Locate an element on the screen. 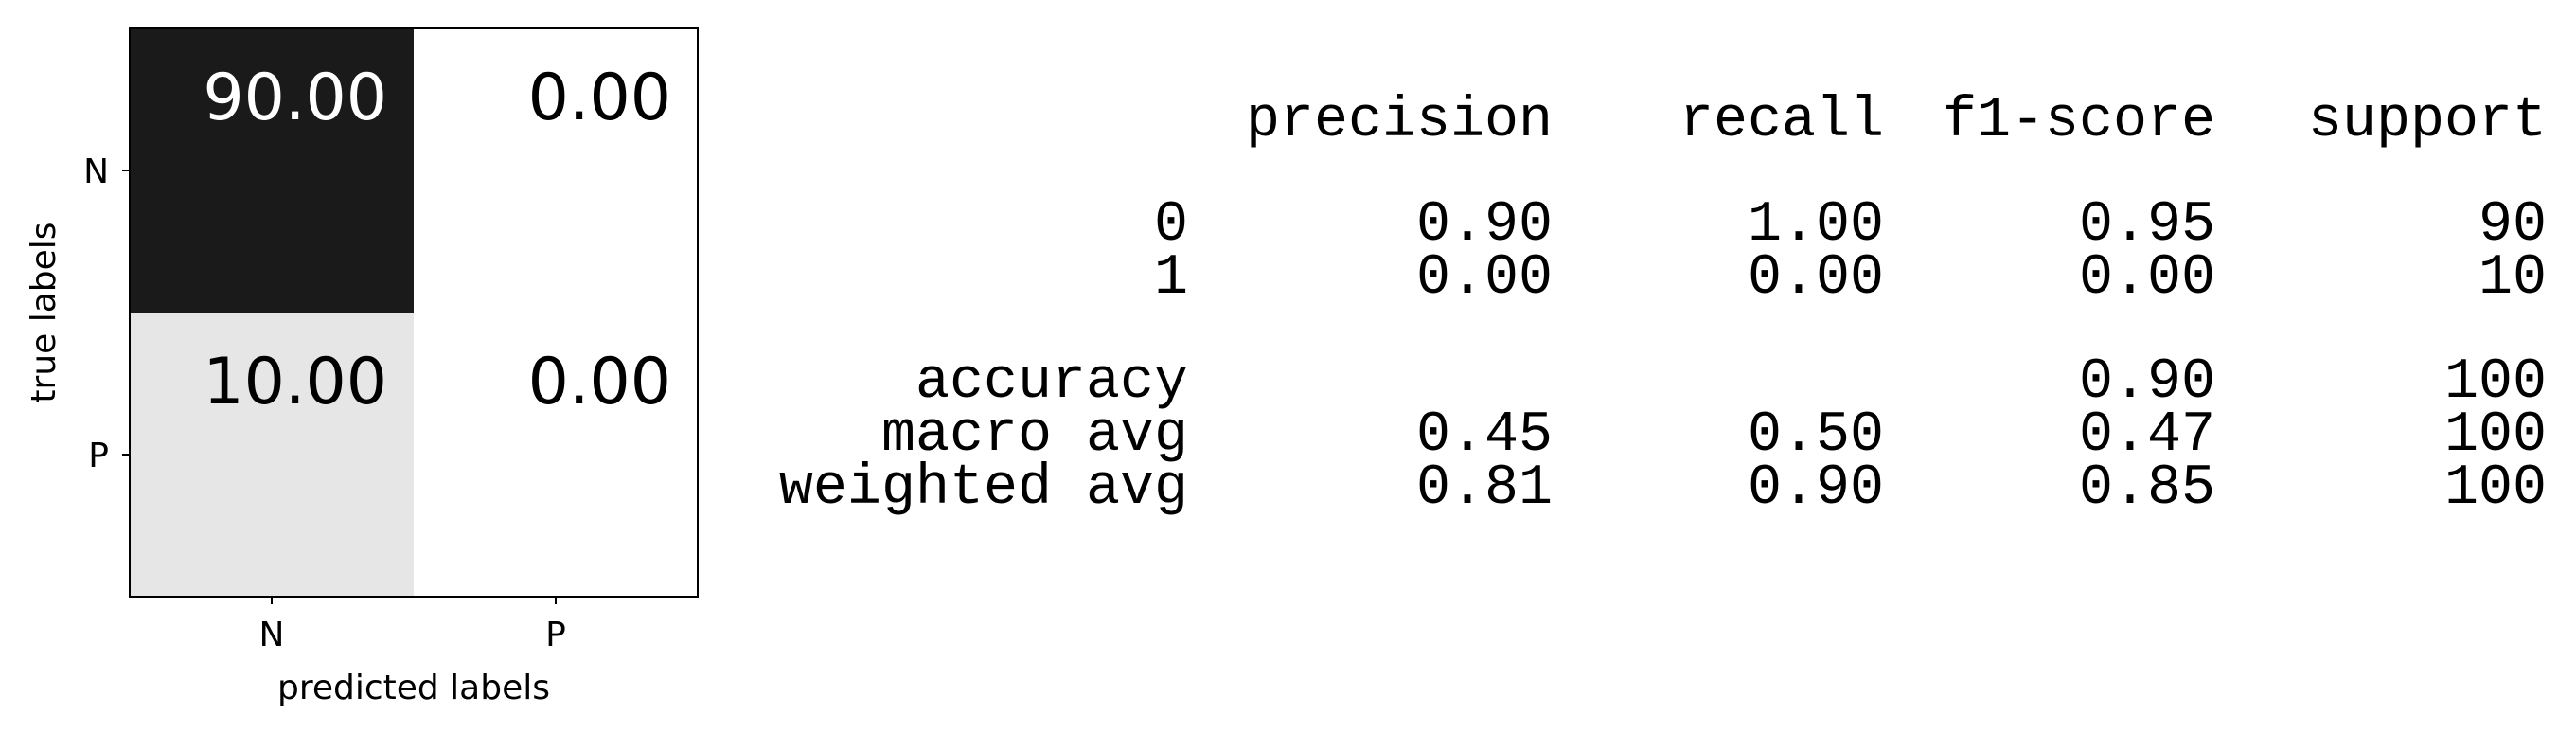 This screenshot has width=2576, height=733. y-tick-label: N is located at coordinates (96, 172).